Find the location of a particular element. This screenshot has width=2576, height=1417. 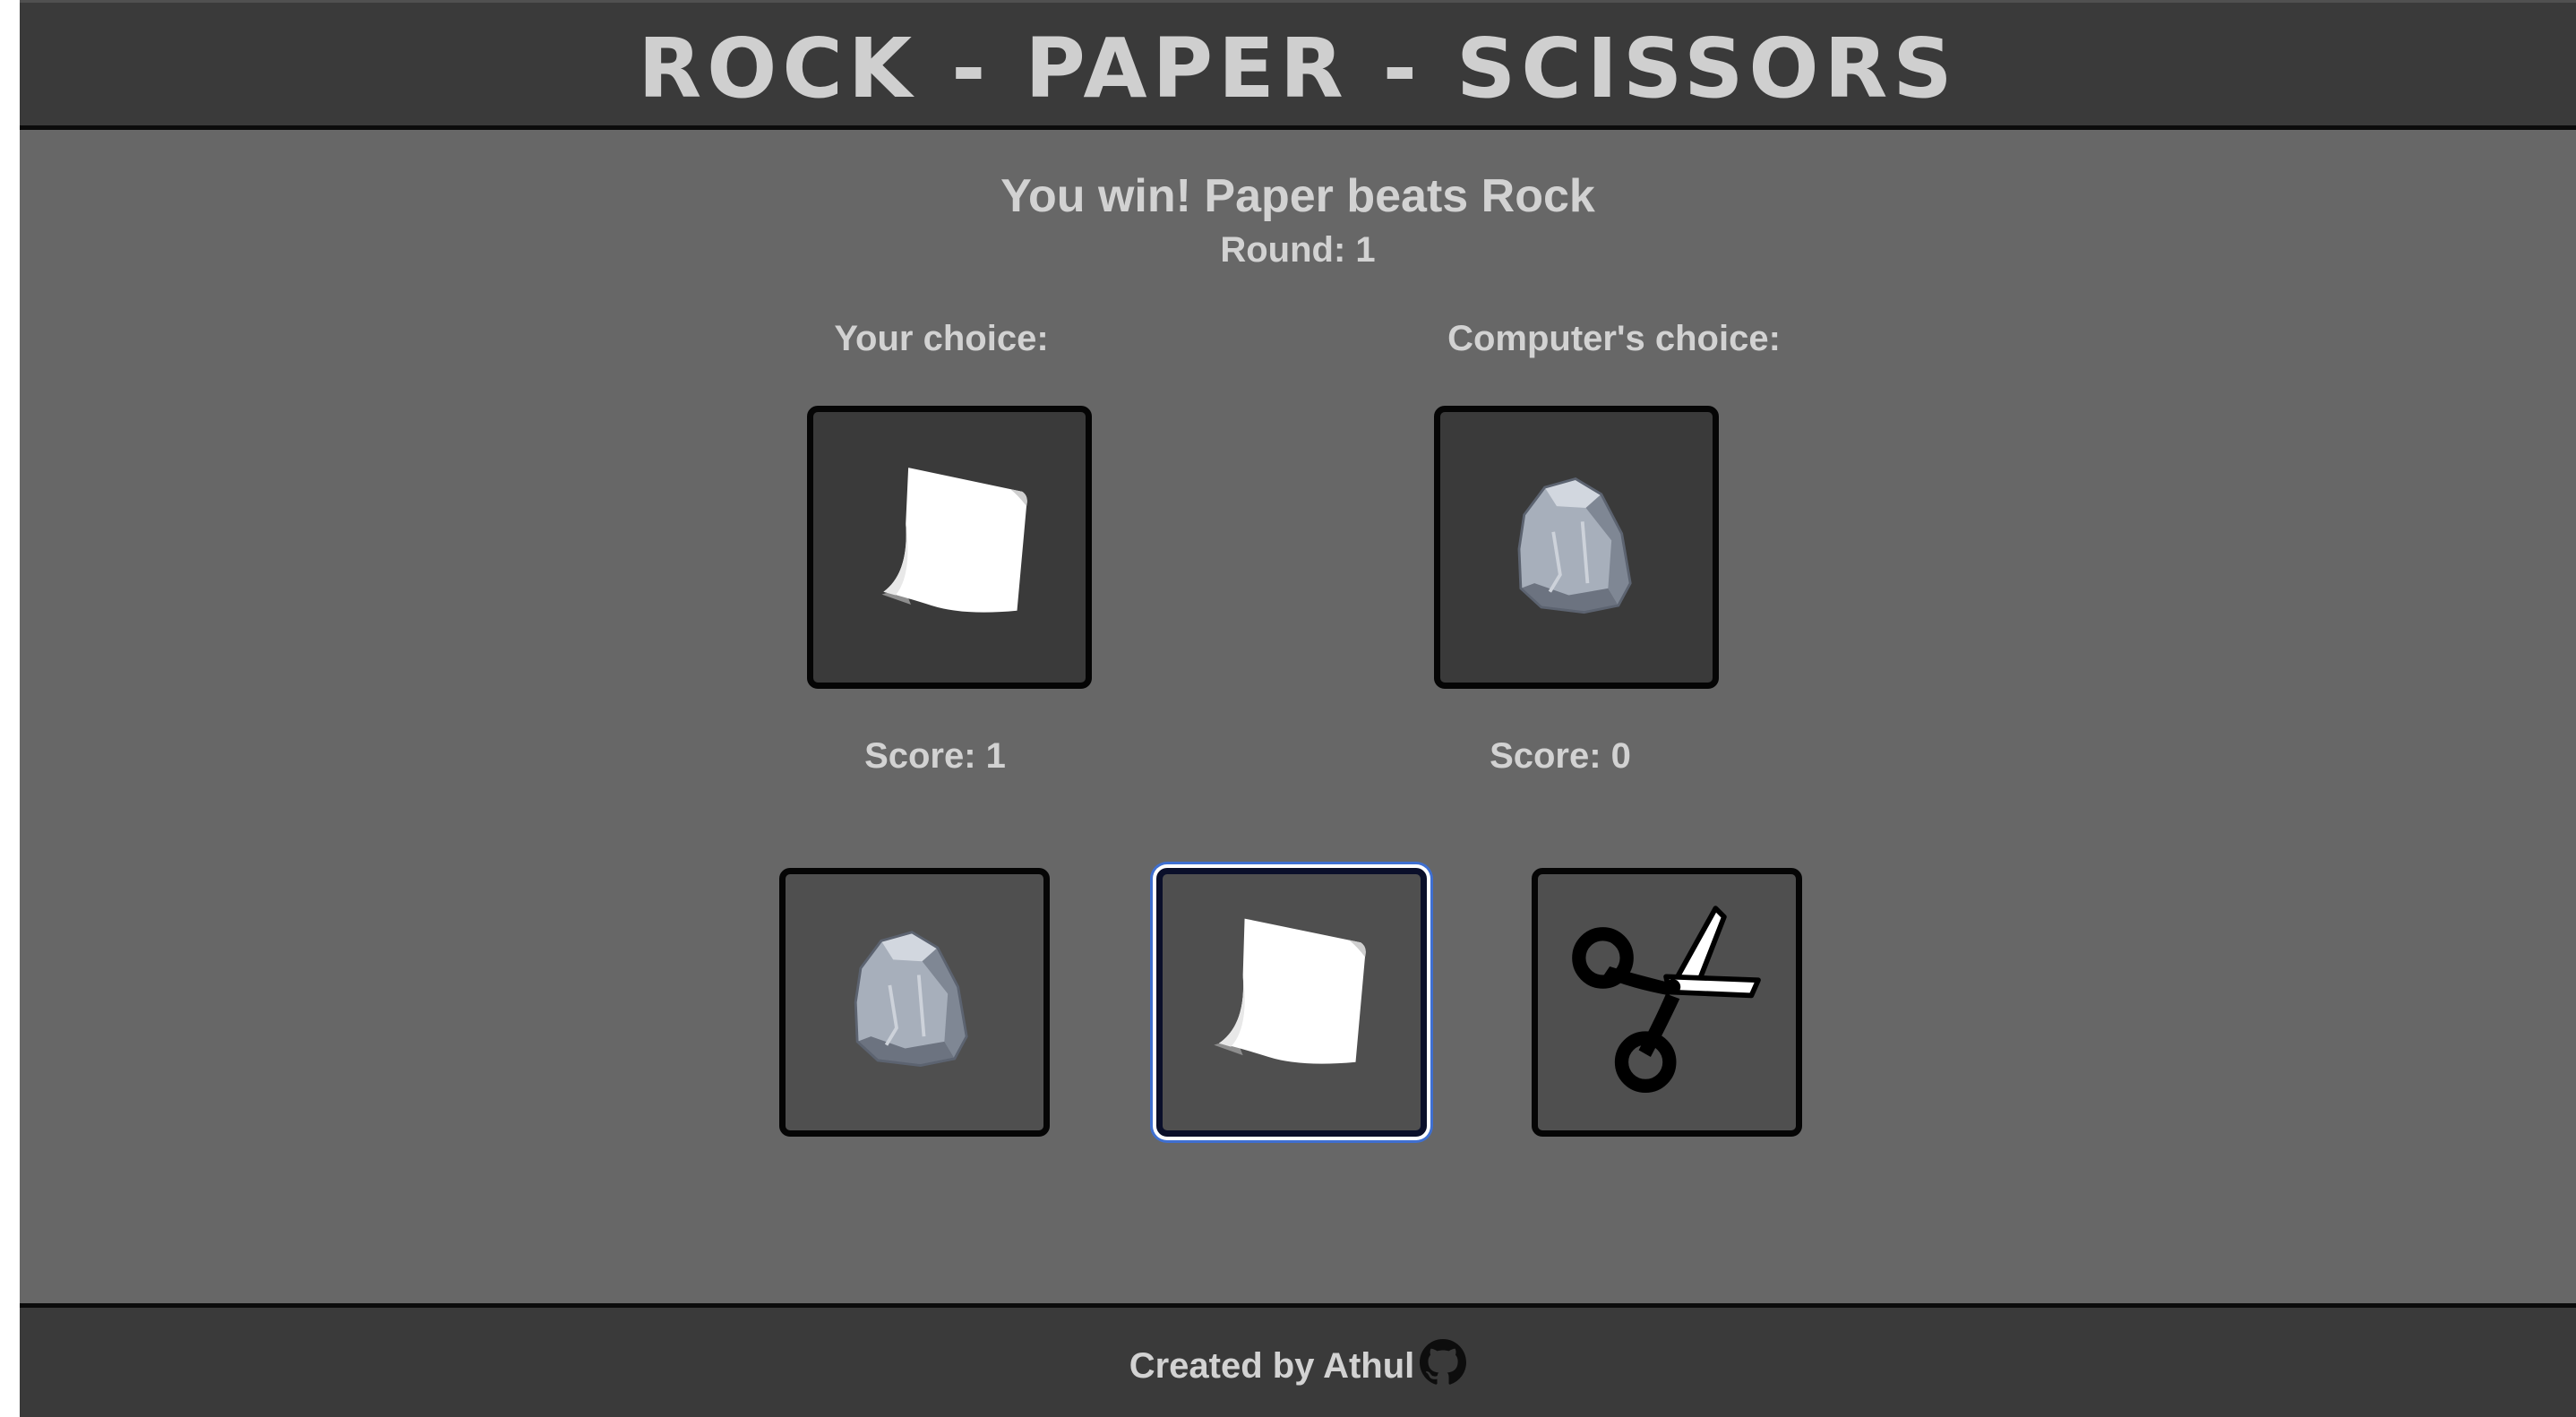

player-choice-display is located at coordinates (949, 547).